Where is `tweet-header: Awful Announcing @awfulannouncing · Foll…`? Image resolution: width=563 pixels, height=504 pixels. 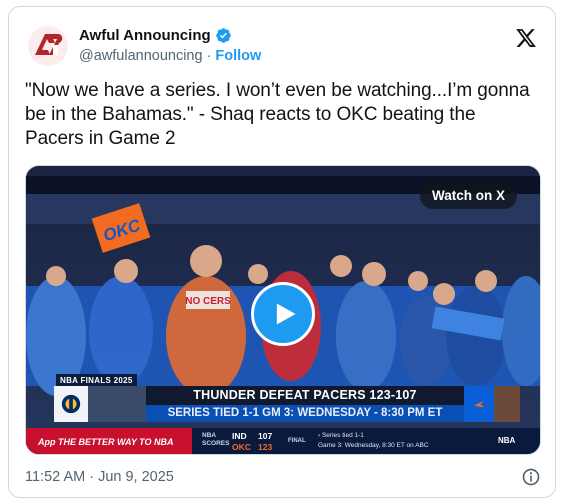 tweet-header: Awful Announcing @awfulannouncing · Foll… is located at coordinates (282, 45).